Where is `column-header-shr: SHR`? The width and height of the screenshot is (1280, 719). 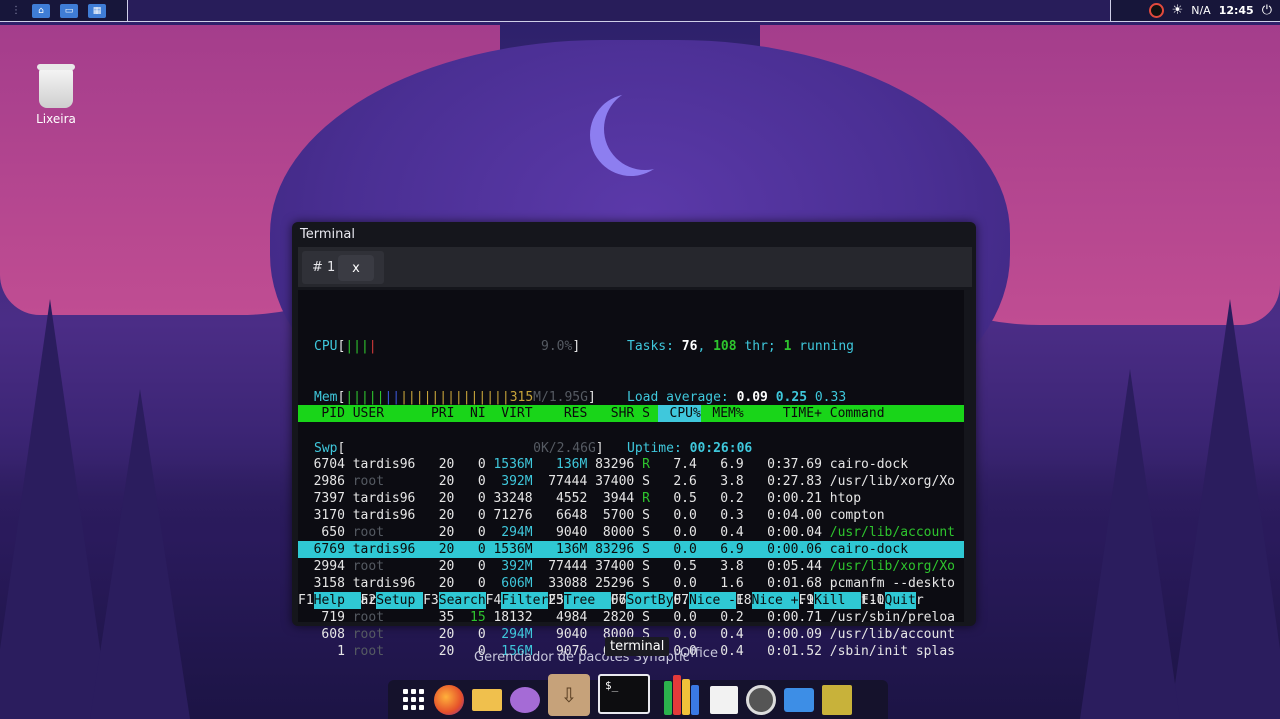 column-header-shr: SHR is located at coordinates (610, 413).